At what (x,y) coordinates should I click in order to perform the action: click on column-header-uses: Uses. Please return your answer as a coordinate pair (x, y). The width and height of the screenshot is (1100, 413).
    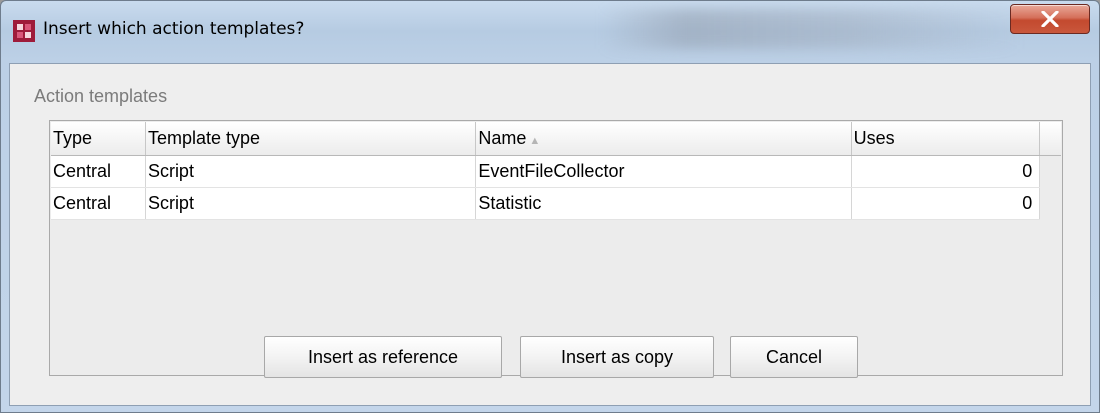
    Looking at the image, I should click on (946, 139).